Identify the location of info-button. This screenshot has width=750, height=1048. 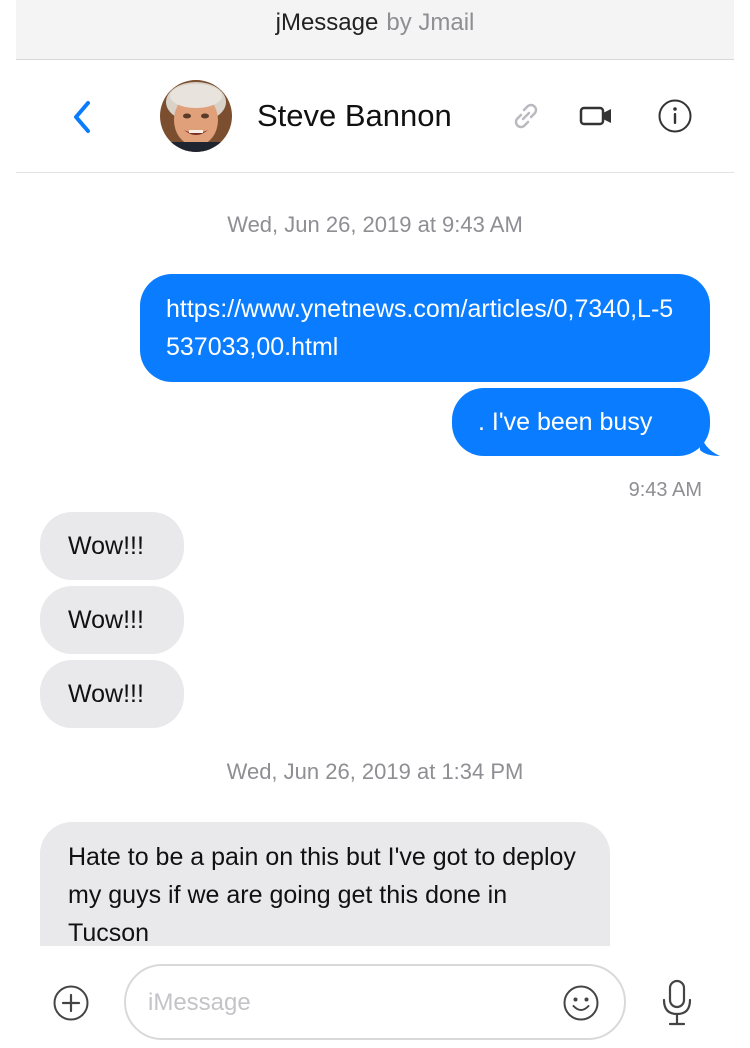
(675, 116).